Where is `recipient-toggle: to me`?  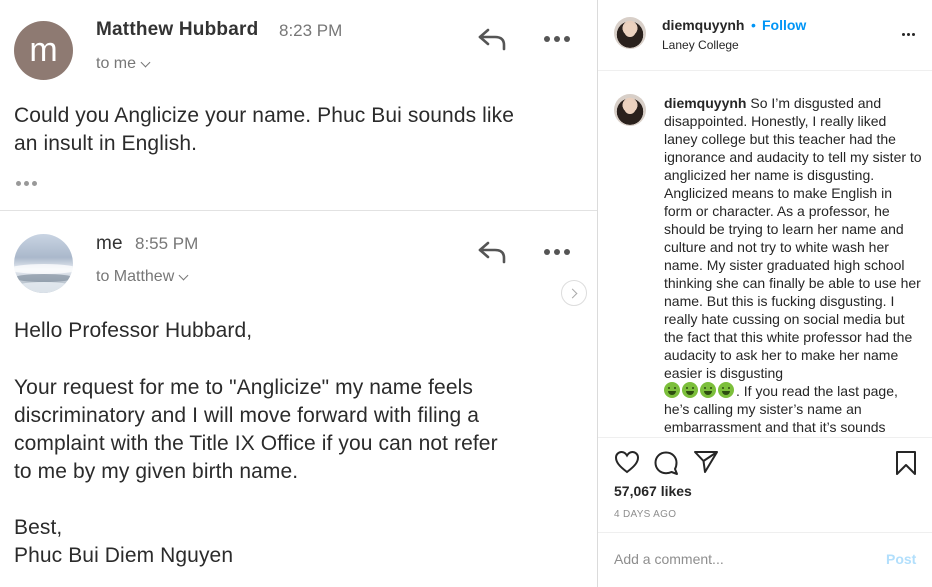 recipient-toggle: to me is located at coordinates (123, 64).